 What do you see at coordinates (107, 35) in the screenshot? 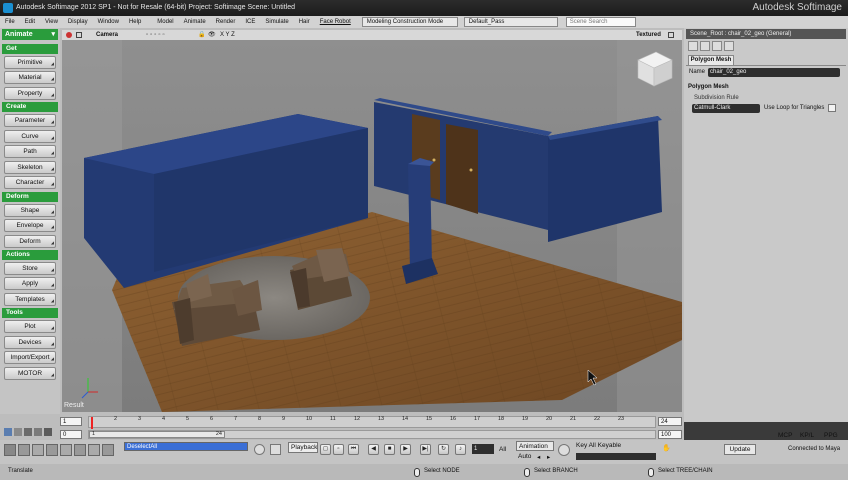
I see `camera-menu: Camera` at bounding box center [107, 35].